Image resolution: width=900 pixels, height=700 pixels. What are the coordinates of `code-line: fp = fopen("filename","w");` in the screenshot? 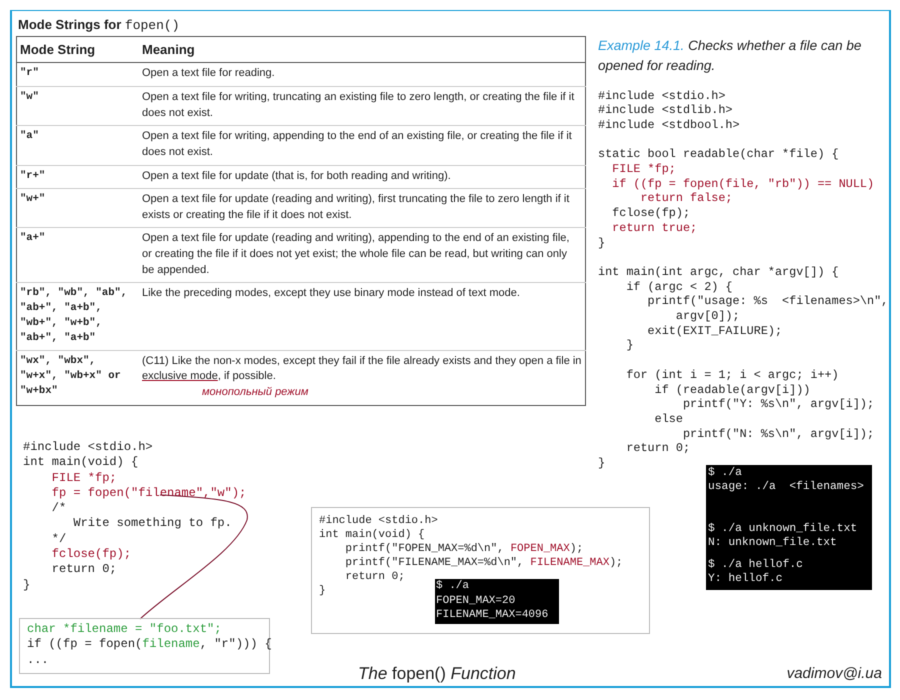 It's located at (148, 494).